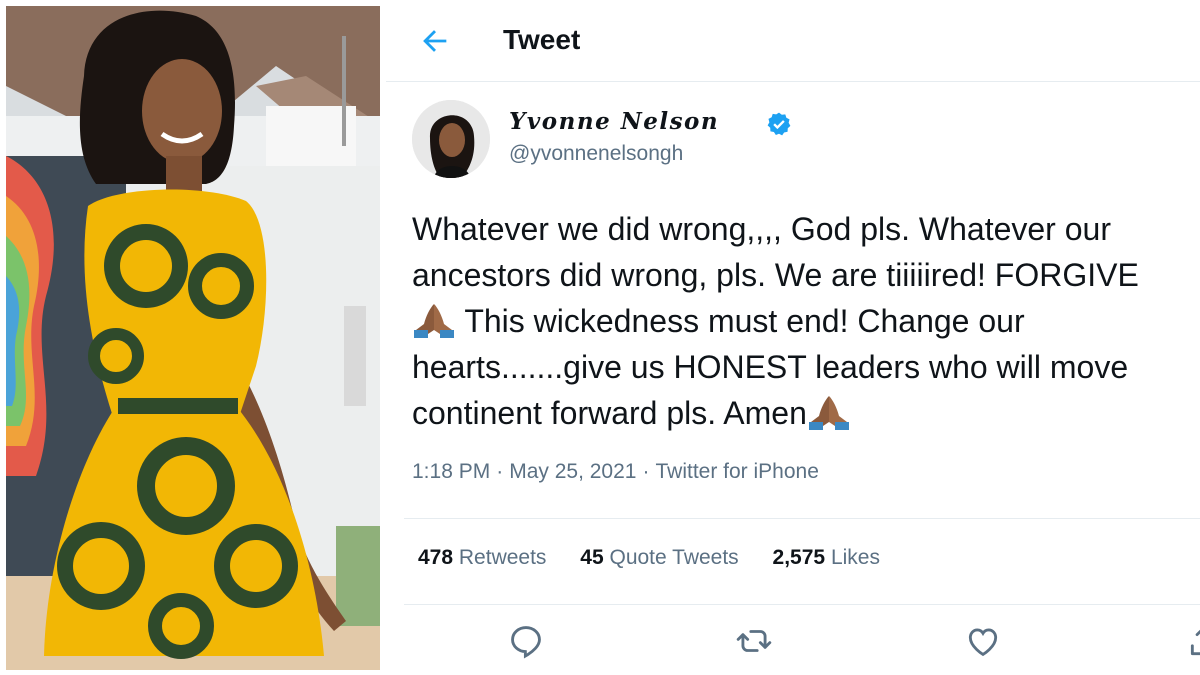 This screenshot has height=675, width=1200. What do you see at coordinates (609, 413) in the screenshot?
I see `tweet-text-line-content: continent forward pls. Amen` at bounding box center [609, 413].